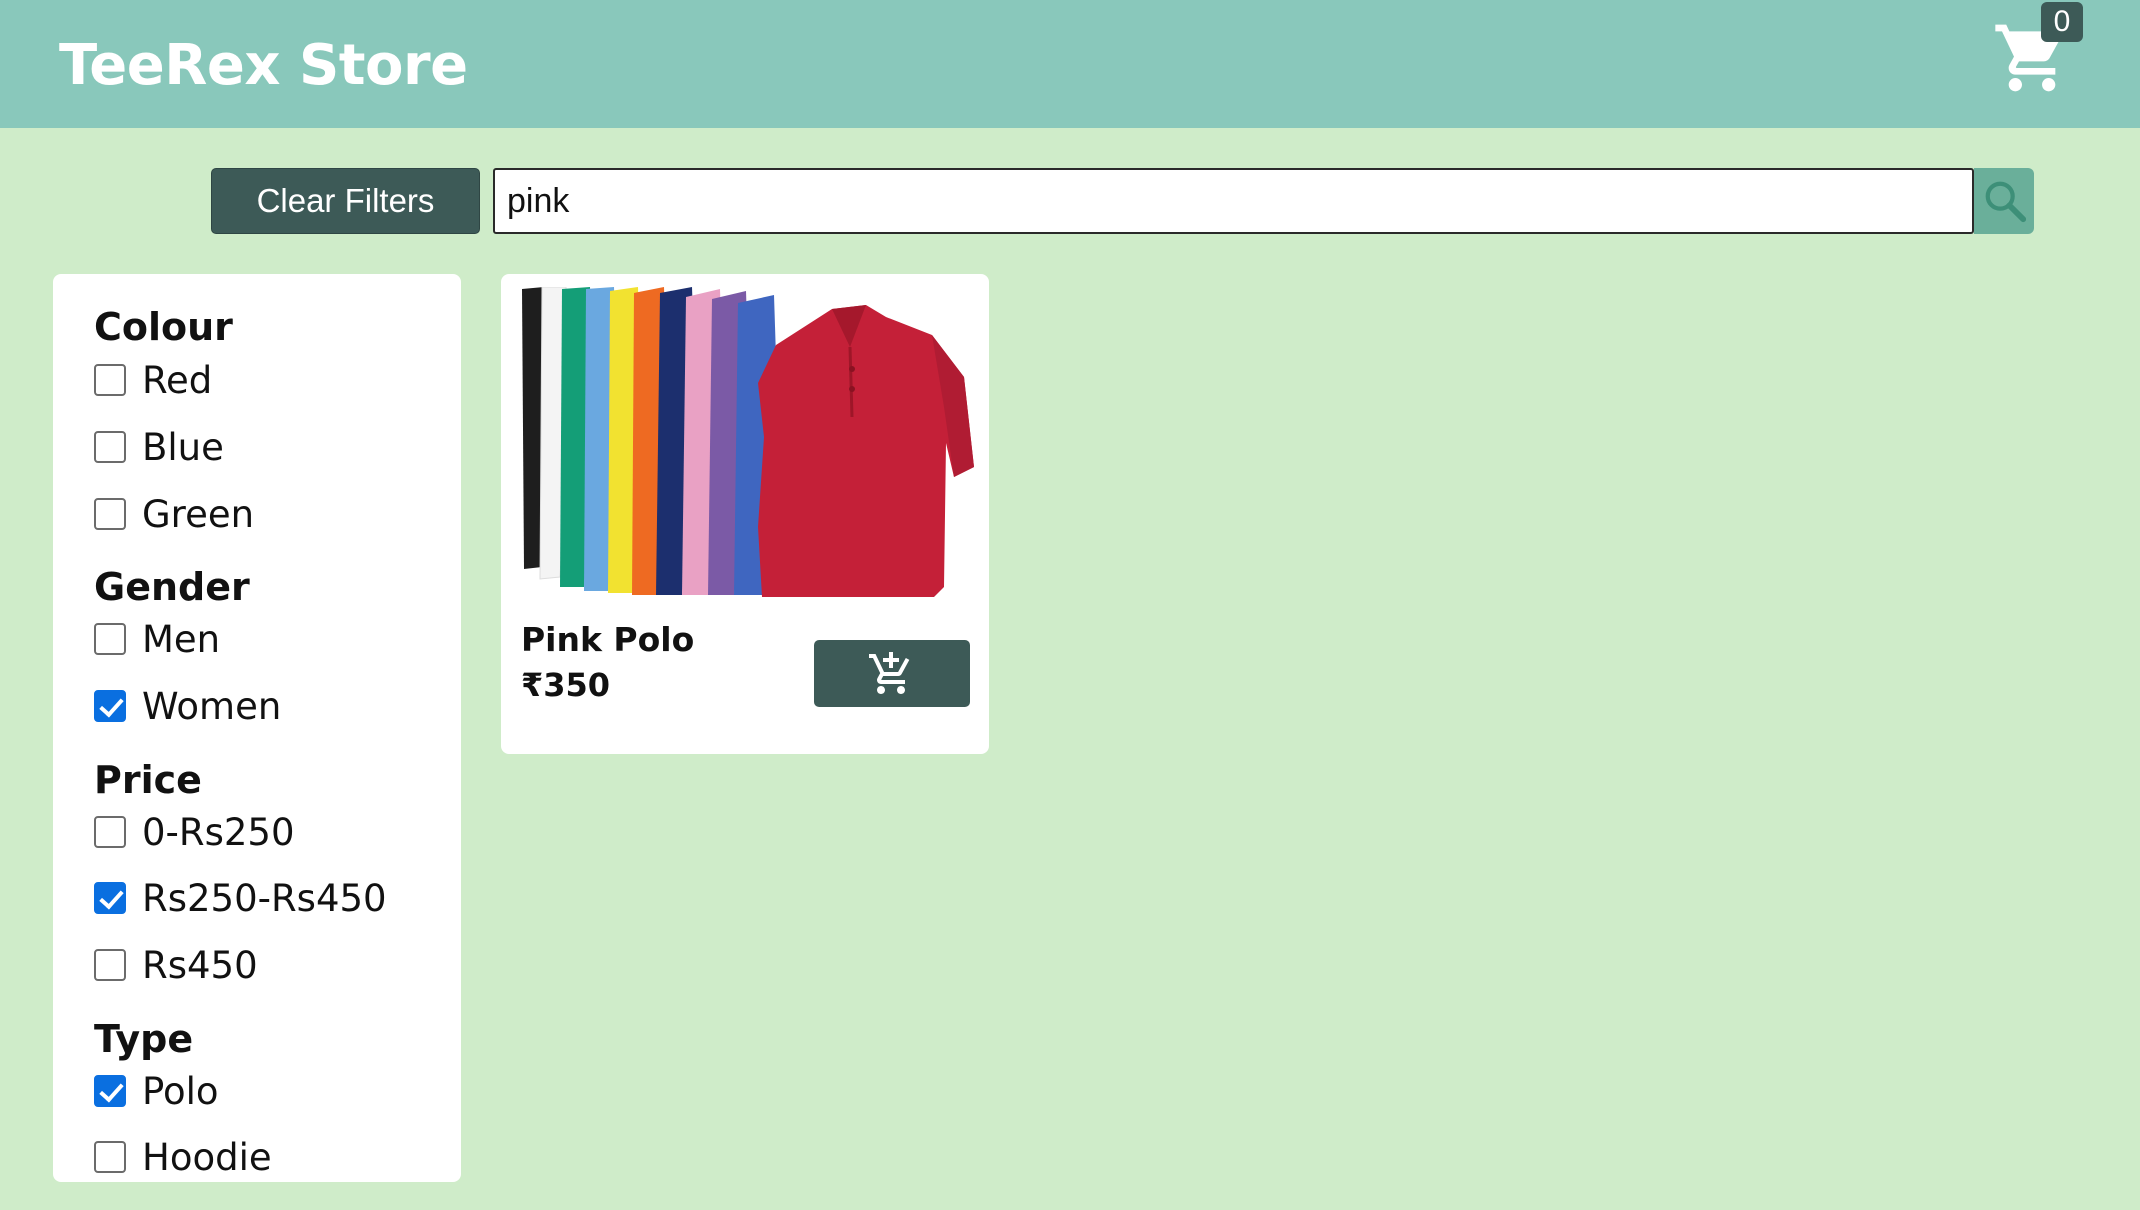  What do you see at coordinates (566, 685) in the screenshot?
I see `product-price: ₹350` at bounding box center [566, 685].